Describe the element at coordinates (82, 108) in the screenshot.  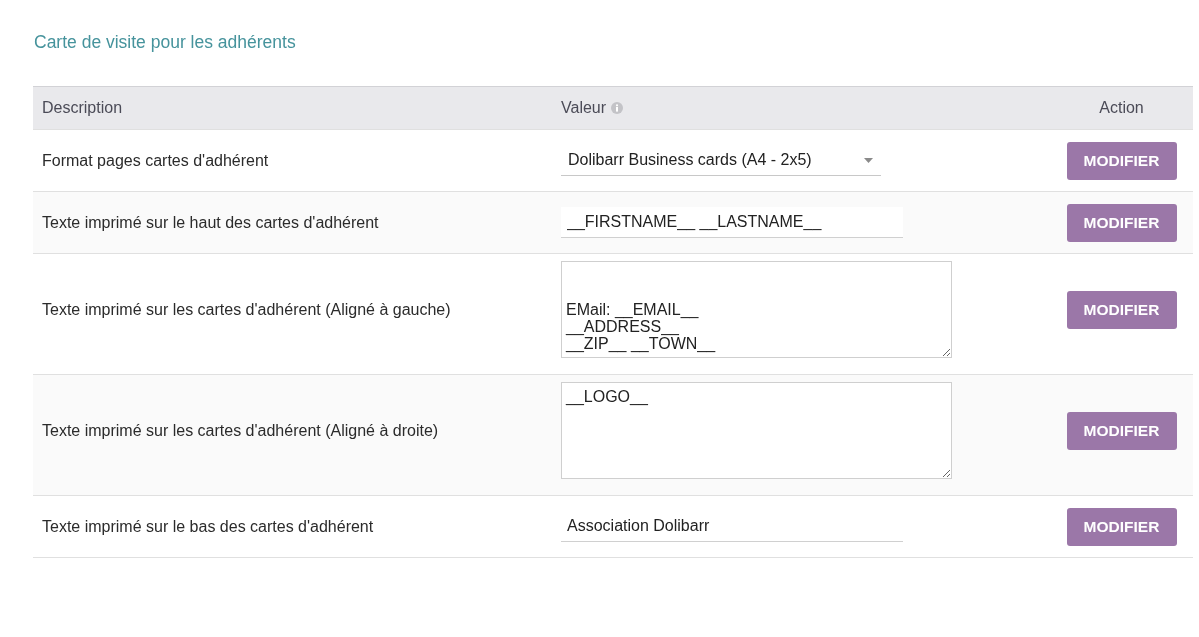
I see `column-header: Description` at that location.